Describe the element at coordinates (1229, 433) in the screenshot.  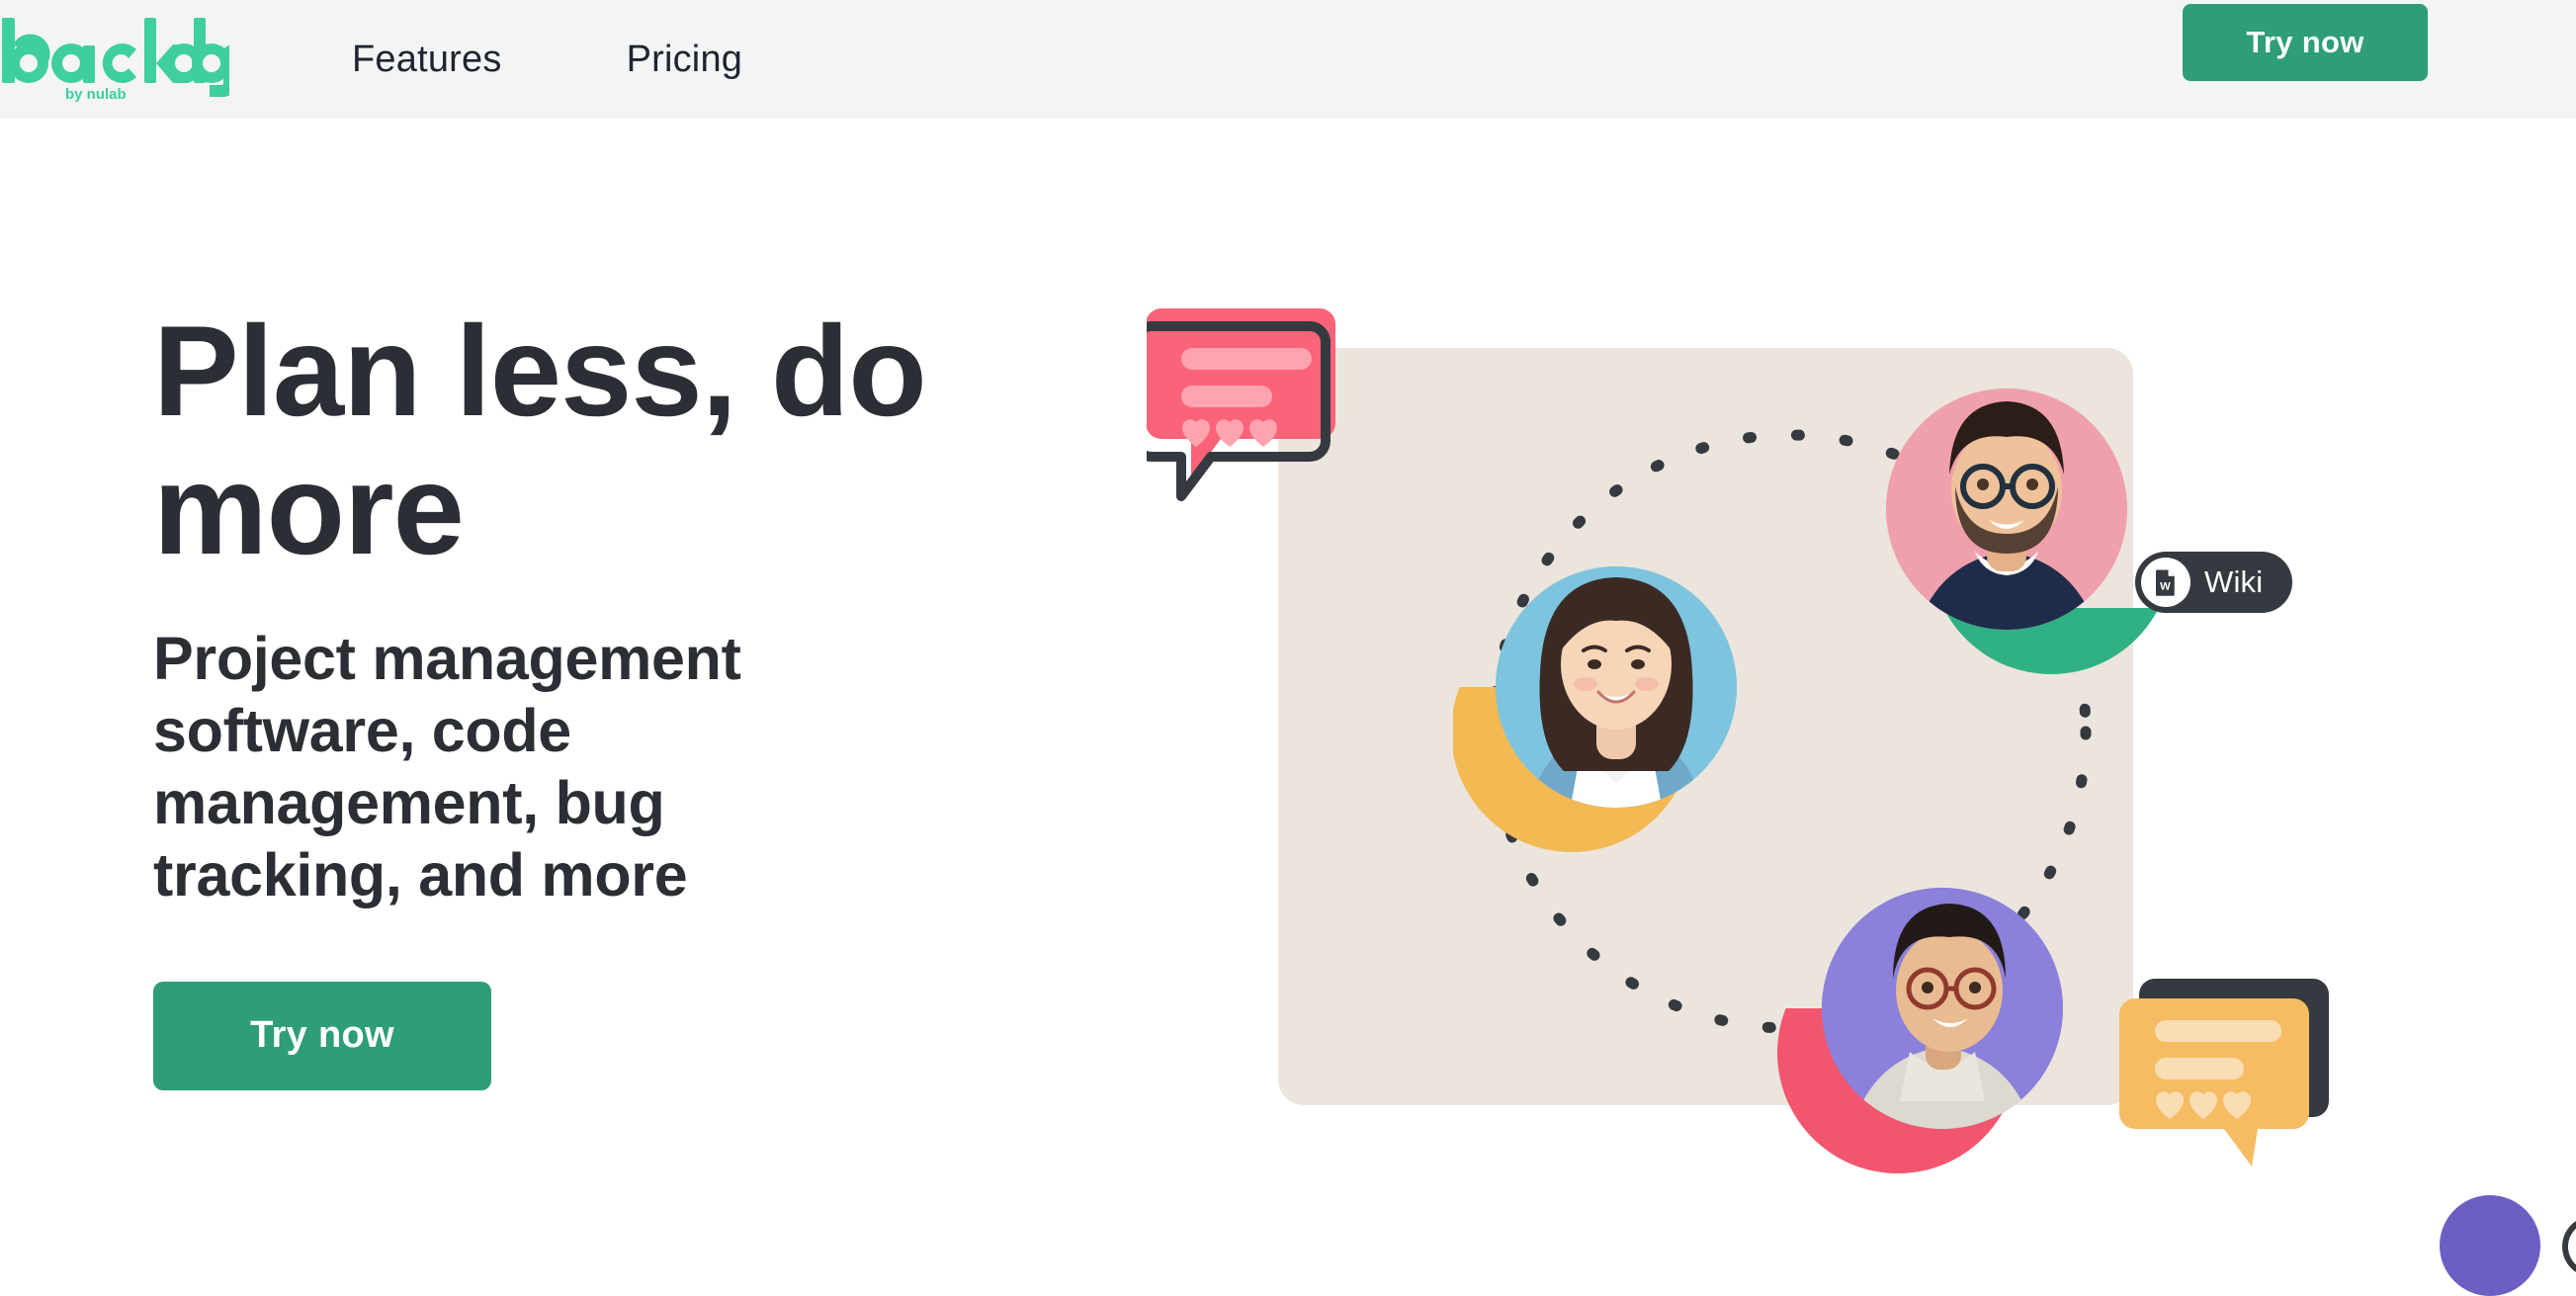
I see `pink-bubble-hearts` at that location.